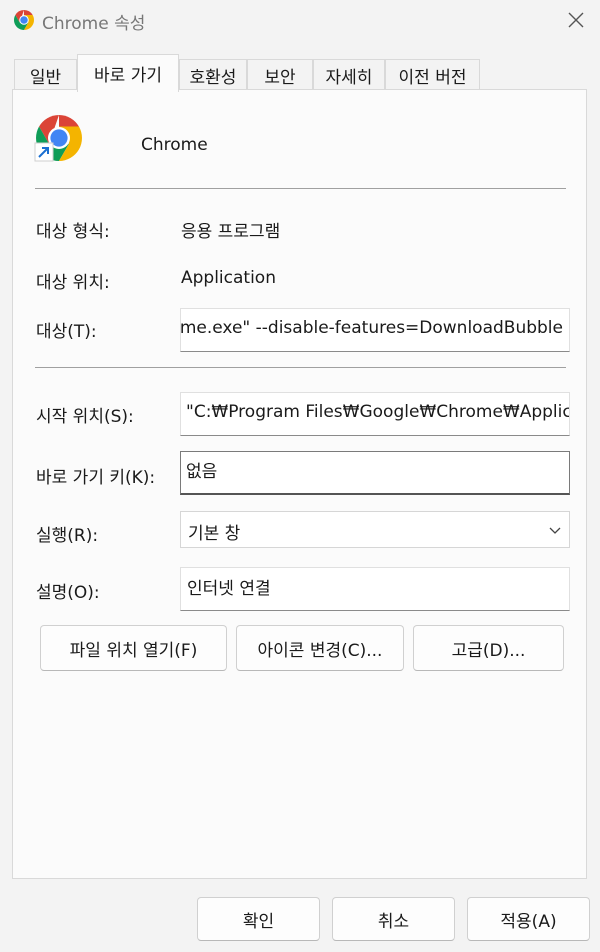 This screenshot has width=600, height=952. I want to click on close-button, so click(576, 20).